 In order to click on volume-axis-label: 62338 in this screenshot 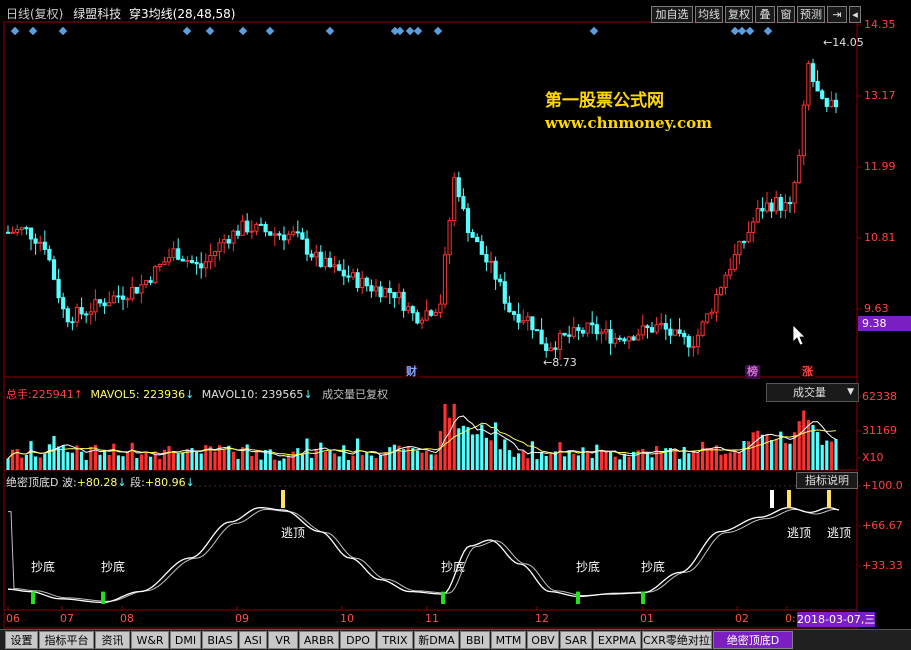, I will do `click(879, 396)`.